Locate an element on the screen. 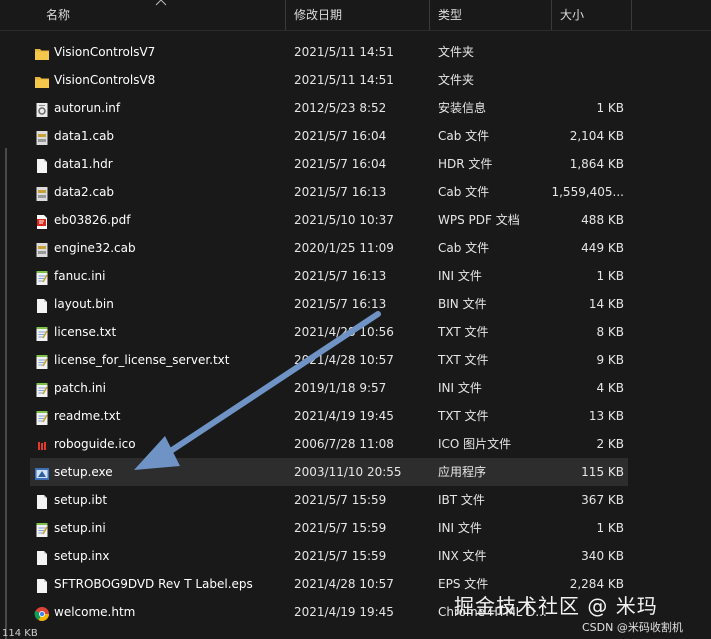 The image size is (711, 639). robot-ico-icon is located at coordinates (42, 444).